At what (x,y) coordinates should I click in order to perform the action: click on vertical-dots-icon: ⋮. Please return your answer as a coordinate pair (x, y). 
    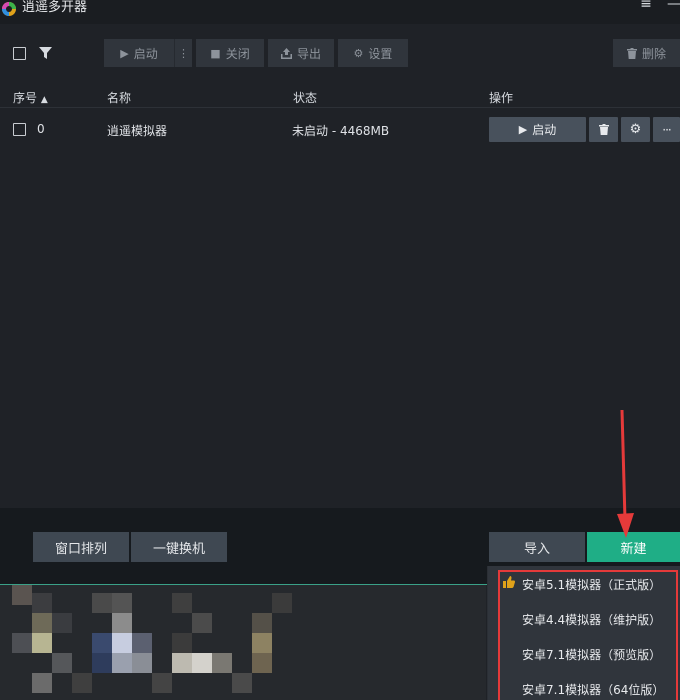
    Looking at the image, I should click on (183, 53).